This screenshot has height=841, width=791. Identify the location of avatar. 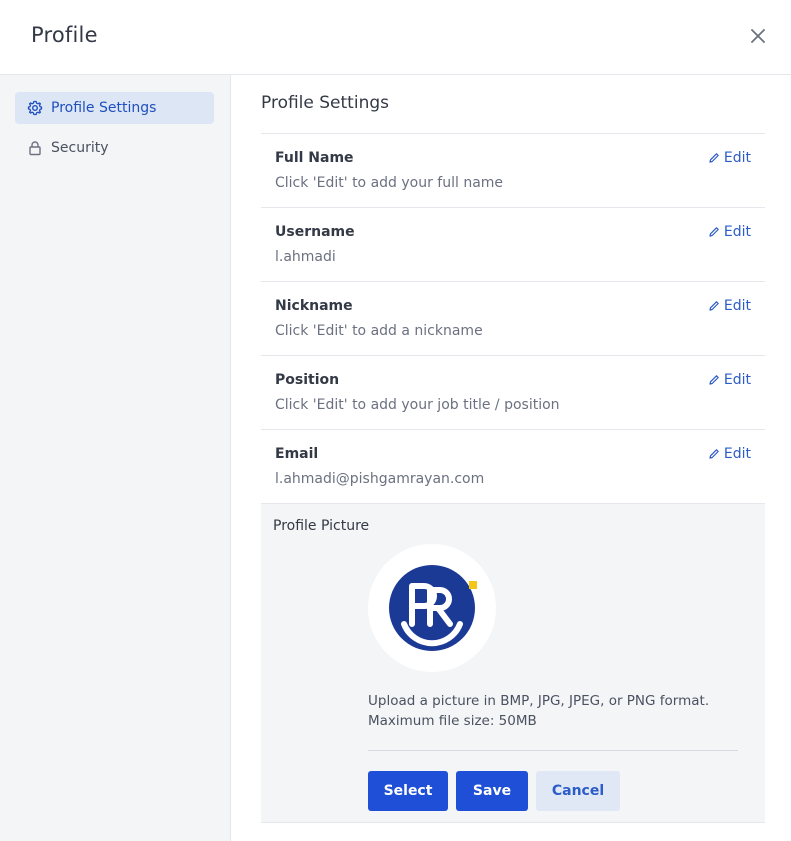
(432, 608).